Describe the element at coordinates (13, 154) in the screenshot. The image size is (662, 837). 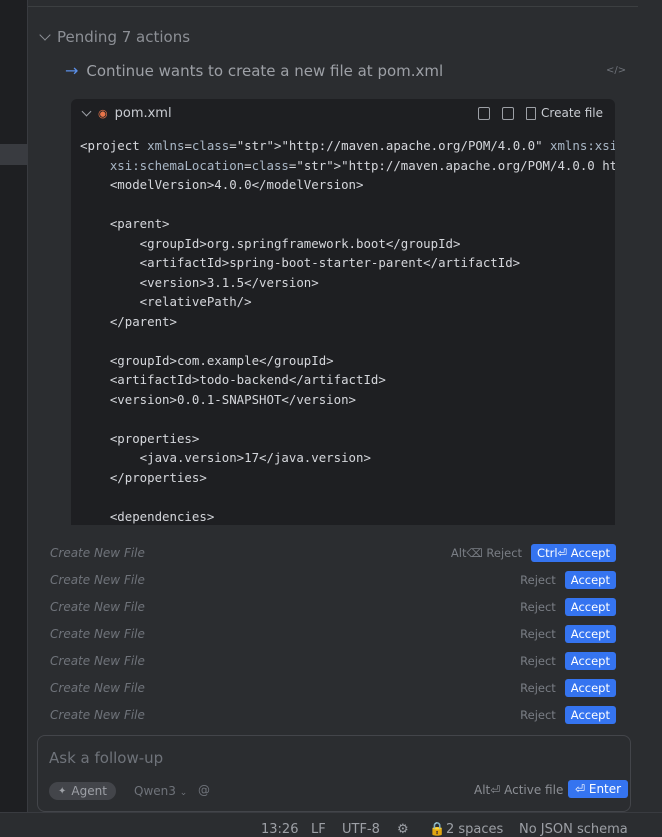
I see `left-strip-selected` at that location.